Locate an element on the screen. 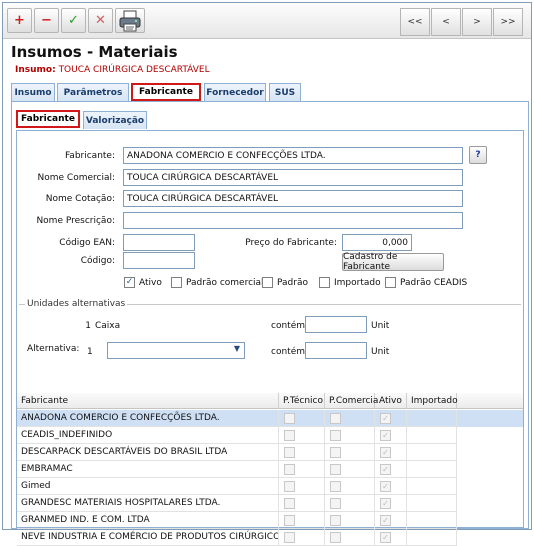 This screenshot has width=534, height=546. next-record-button: > is located at coordinates (477, 22).